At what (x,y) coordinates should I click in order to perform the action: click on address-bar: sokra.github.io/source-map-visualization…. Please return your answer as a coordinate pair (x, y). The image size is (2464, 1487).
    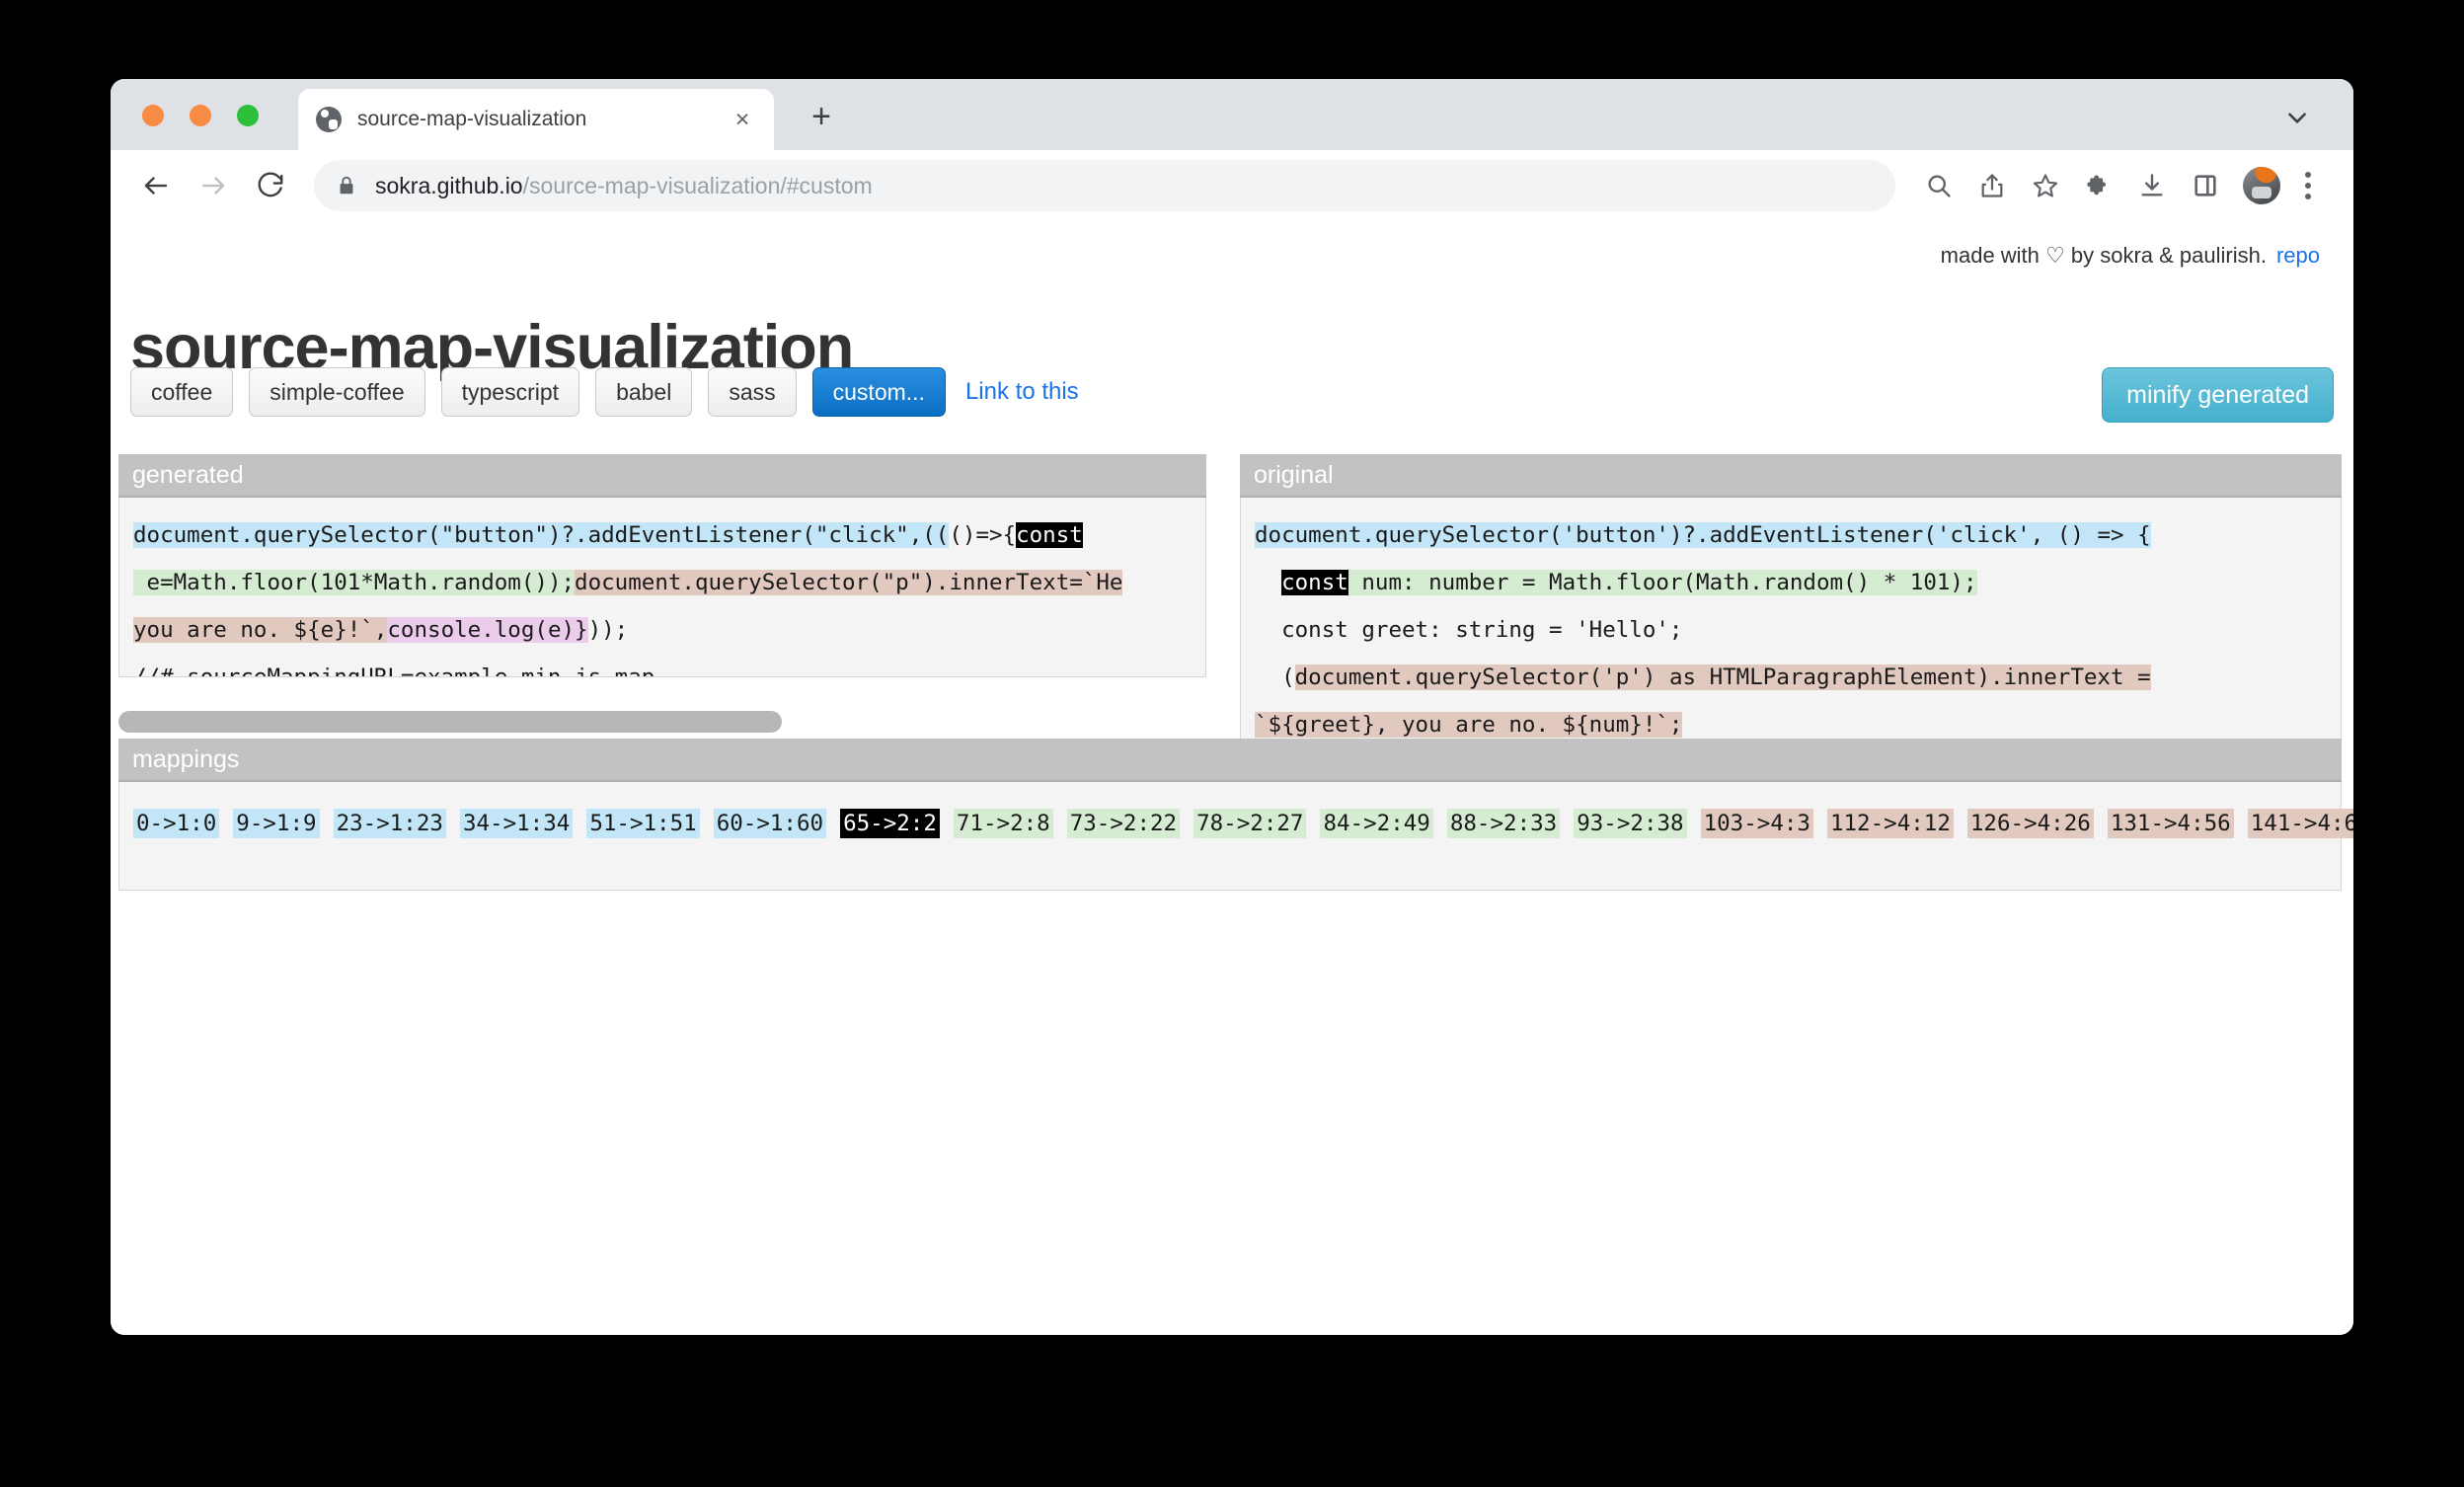
    Looking at the image, I should click on (1104, 186).